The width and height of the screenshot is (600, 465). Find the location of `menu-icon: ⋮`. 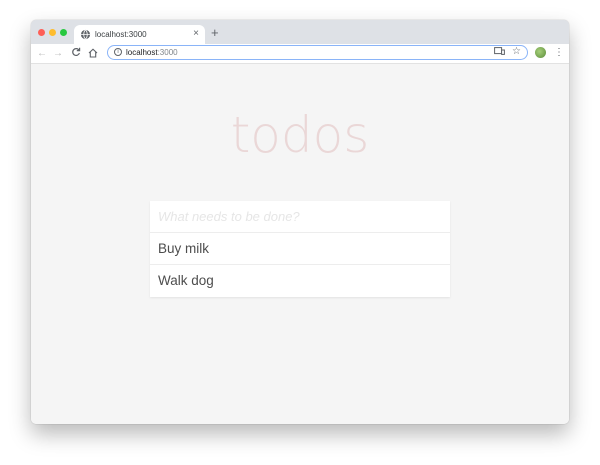

menu-icon: ⋮ is located at coordinates (559, 53).